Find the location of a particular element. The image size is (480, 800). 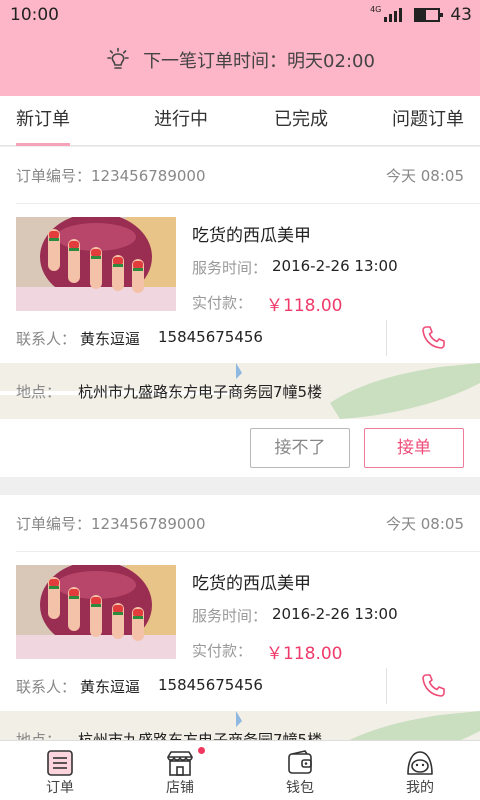

status-indicators: 4G 43 is located at coordinates (421, 15).